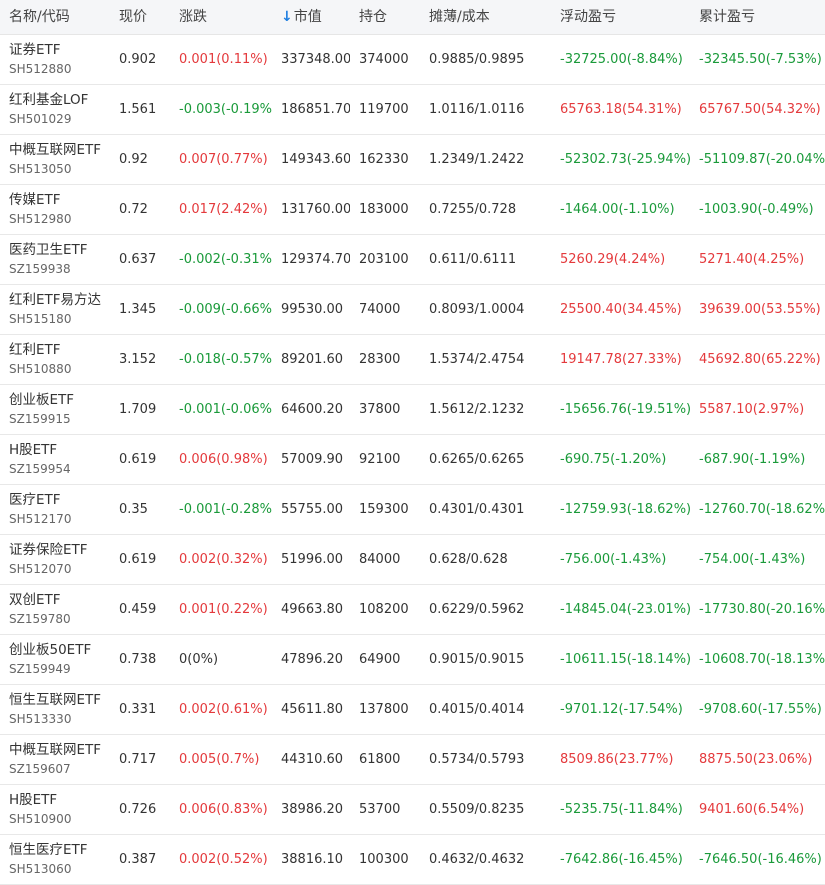  I want to click on fund-code: SZ159954, so click(40, 469).